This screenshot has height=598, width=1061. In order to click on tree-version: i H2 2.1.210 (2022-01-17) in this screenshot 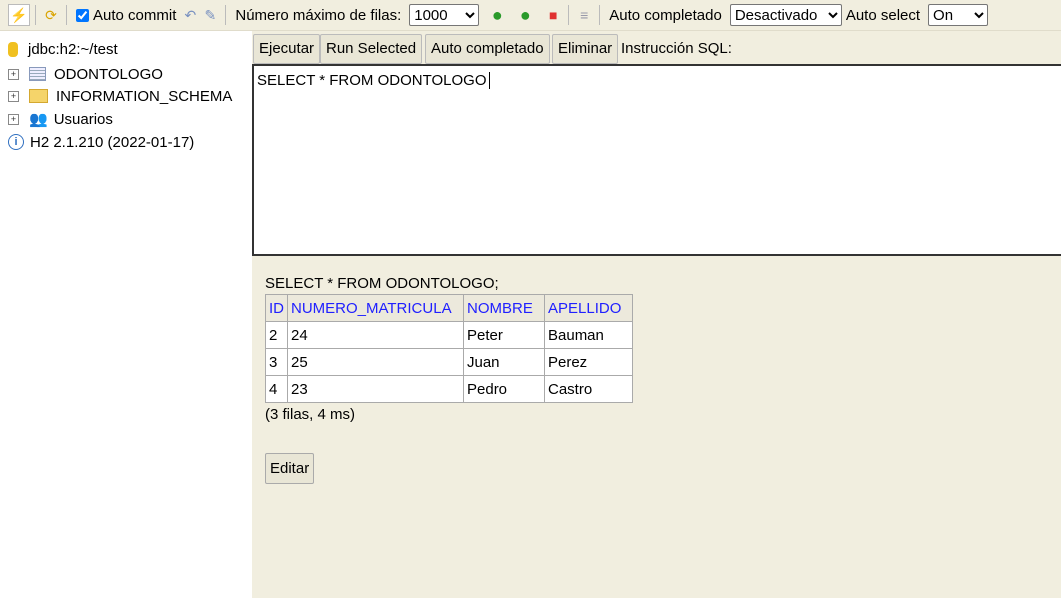, I will do `click(101, 142)`.